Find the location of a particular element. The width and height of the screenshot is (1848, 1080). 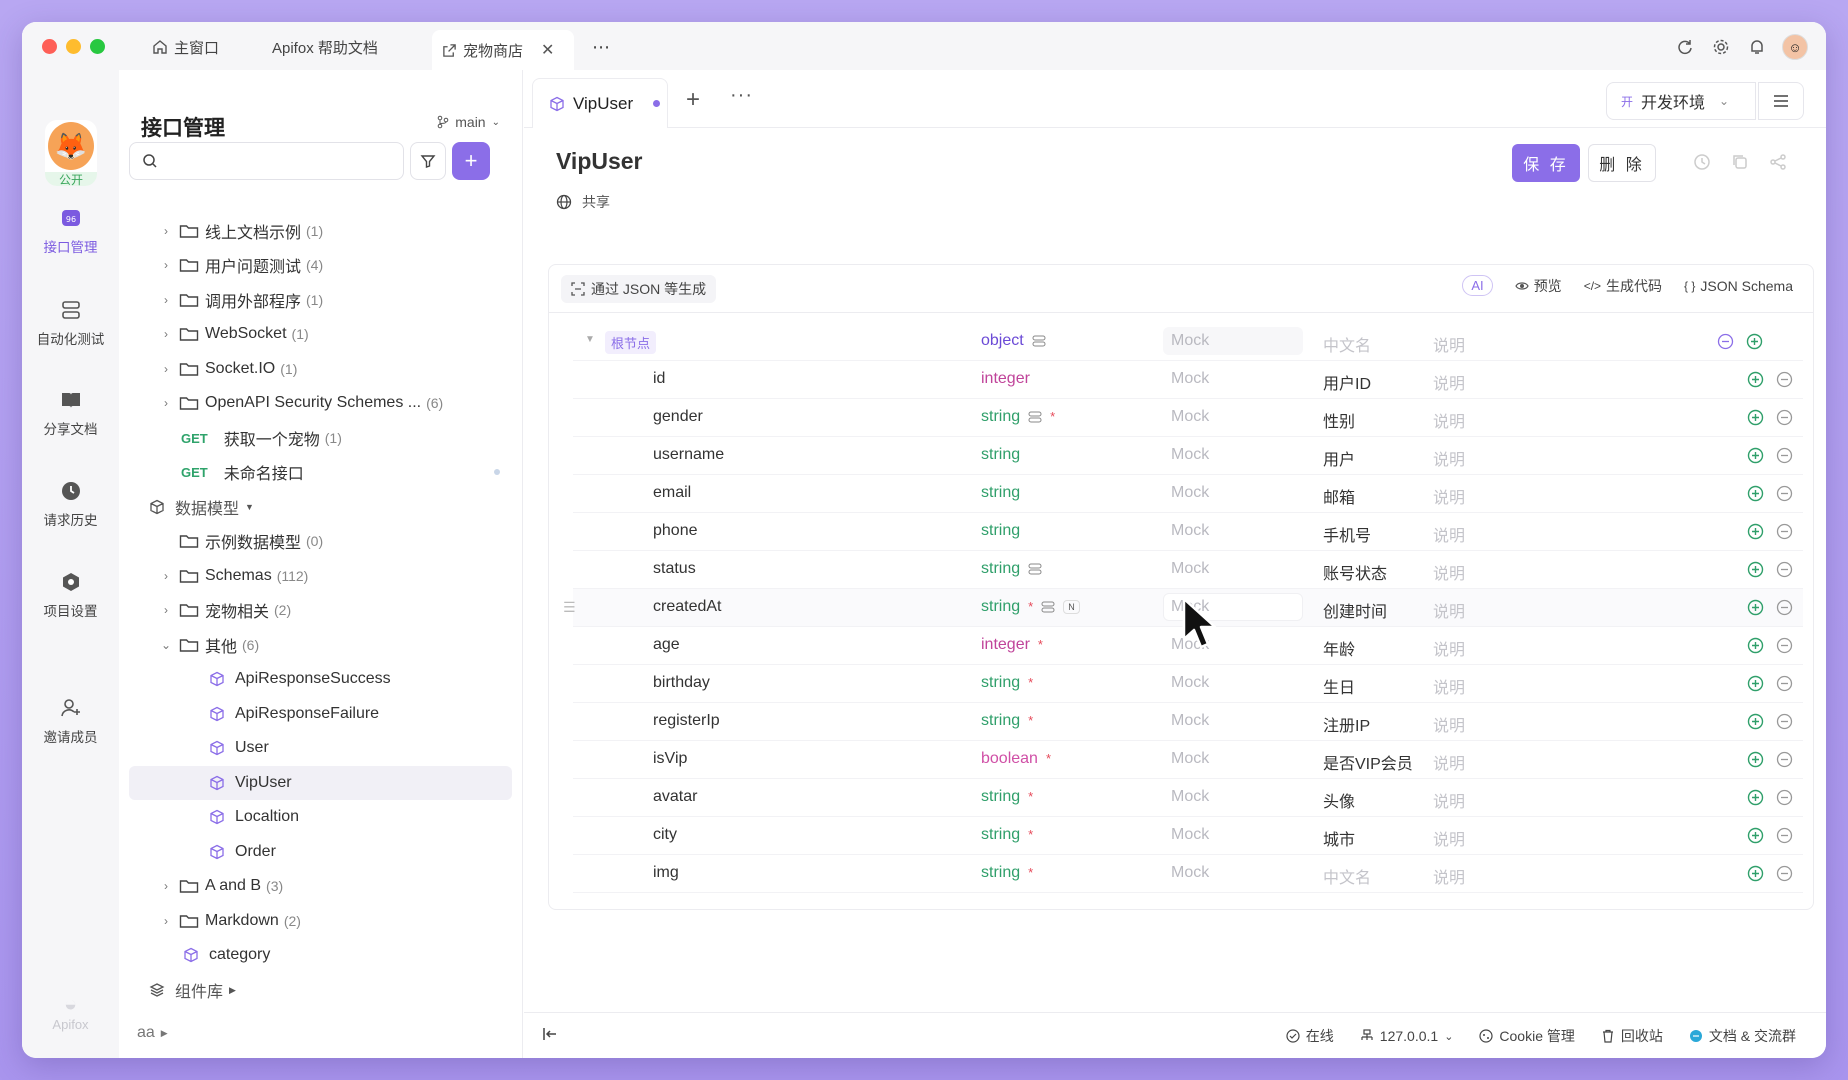

chinese-name-input: 账号状态 is located at coordinates (1355, 572).